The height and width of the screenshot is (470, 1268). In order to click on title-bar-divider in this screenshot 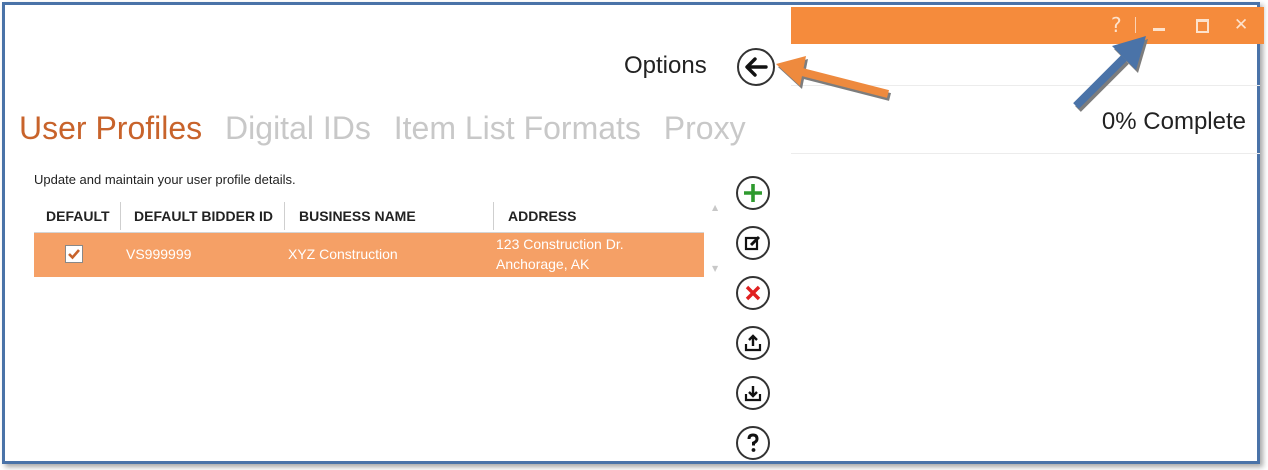, I will do `click(1135, 25)`.